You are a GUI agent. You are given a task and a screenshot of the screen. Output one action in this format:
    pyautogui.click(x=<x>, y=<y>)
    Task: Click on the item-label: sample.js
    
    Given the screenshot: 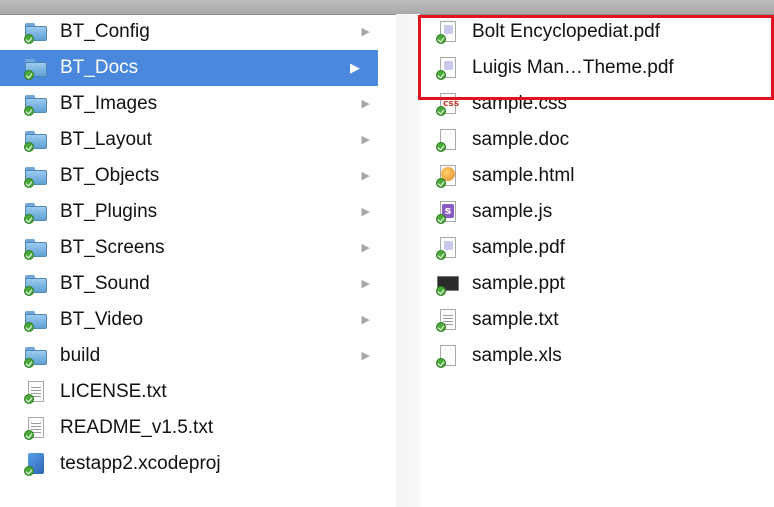 What is the action you would take?
    pyautogui.click(x=512, y=211)
    